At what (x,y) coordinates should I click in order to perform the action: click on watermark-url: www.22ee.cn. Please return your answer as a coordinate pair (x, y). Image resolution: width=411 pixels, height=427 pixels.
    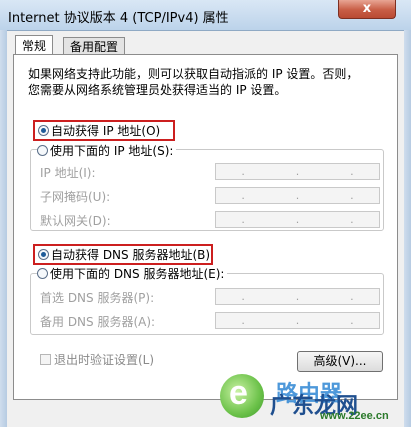
    Looking at the image, I should click on (354, 416).